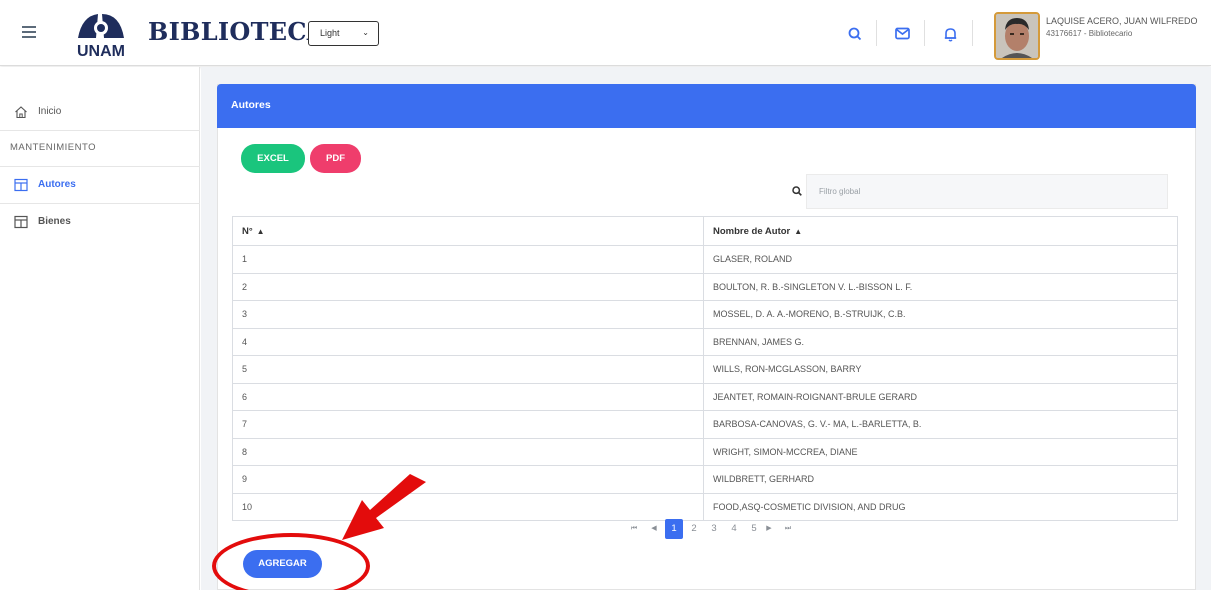 This screenshot has height=590, width=1211. What do you see at coordinates (468, 341) in the screenshot?
I see `row-number: 4` at bounding box center [468, 341].